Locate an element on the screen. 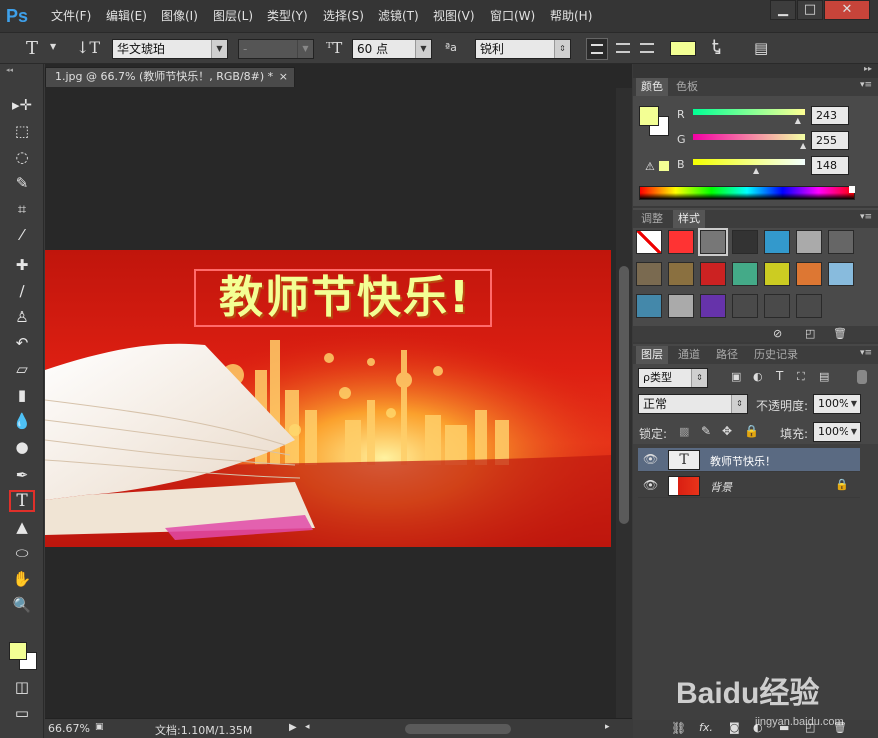 The width and height of the screenshot is (878, 738). lock-transparent-icon: ▩ is located at coordinates (684, 431).